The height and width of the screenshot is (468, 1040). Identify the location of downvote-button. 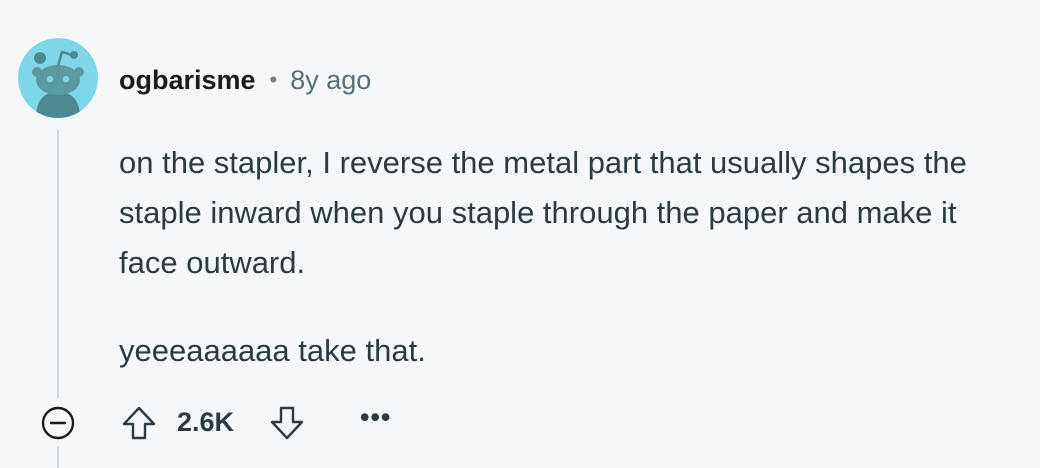
(287, 423).